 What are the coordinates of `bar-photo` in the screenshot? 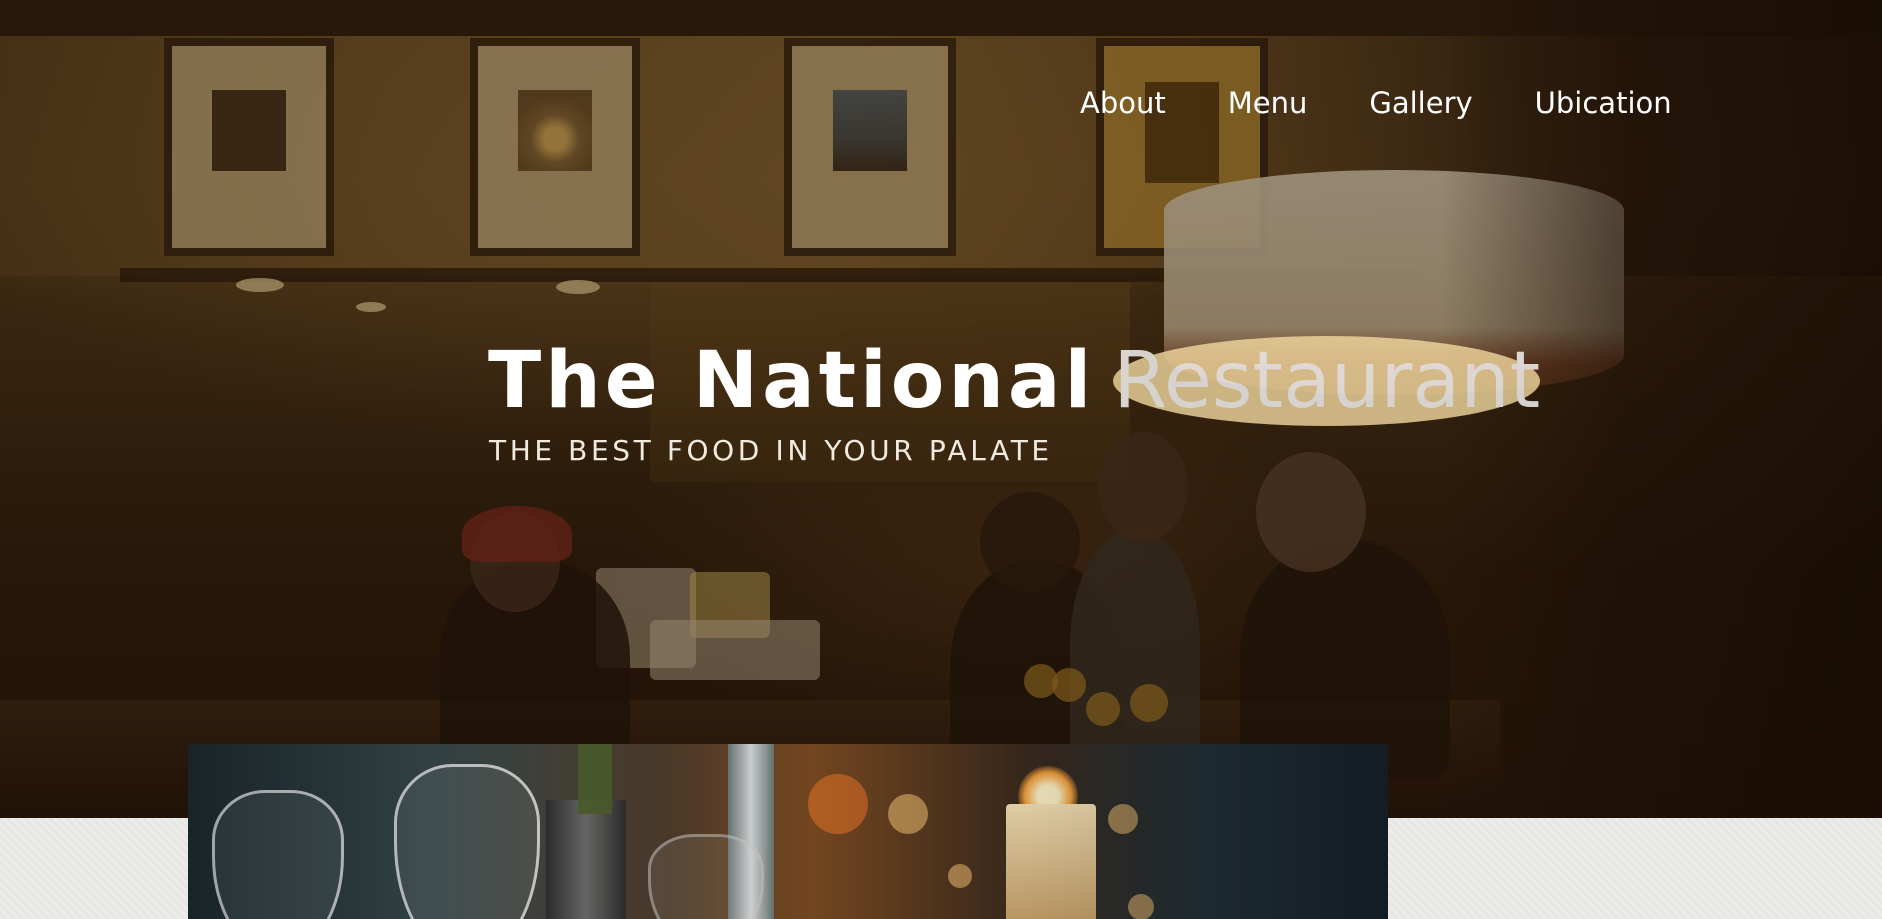 It's located at (788, 831).